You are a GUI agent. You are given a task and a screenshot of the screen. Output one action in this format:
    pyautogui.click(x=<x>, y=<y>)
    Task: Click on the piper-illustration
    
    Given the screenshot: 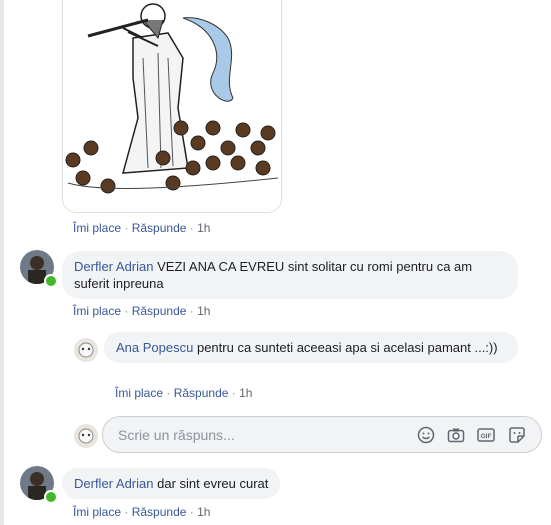 What is the action you would take?
    pyautogui.click(x=172, y=98)
    